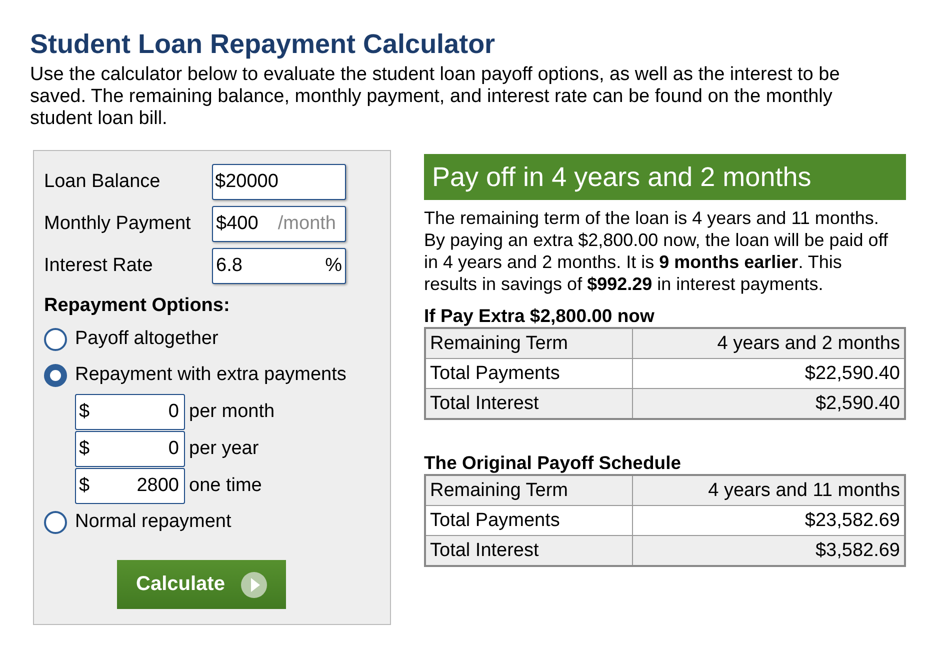 The width and height of the screenshot is (936, 650). I want to click on input-field: $20000, so click(279, 182).